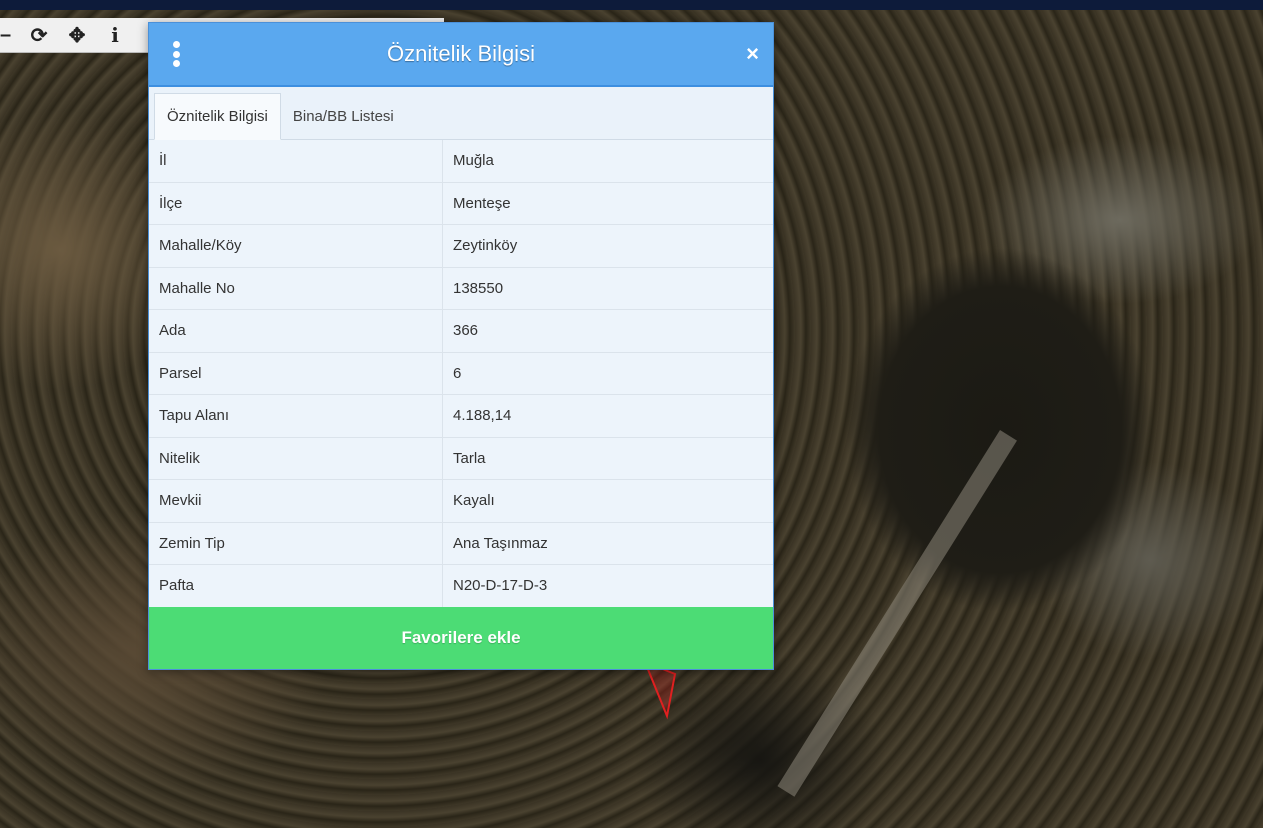  What do you see at coordinates (217, 116) in the screenshot?
I see `tab-attribute-info: Öznitelik Bilgisi` at bounding box center [217, 116].